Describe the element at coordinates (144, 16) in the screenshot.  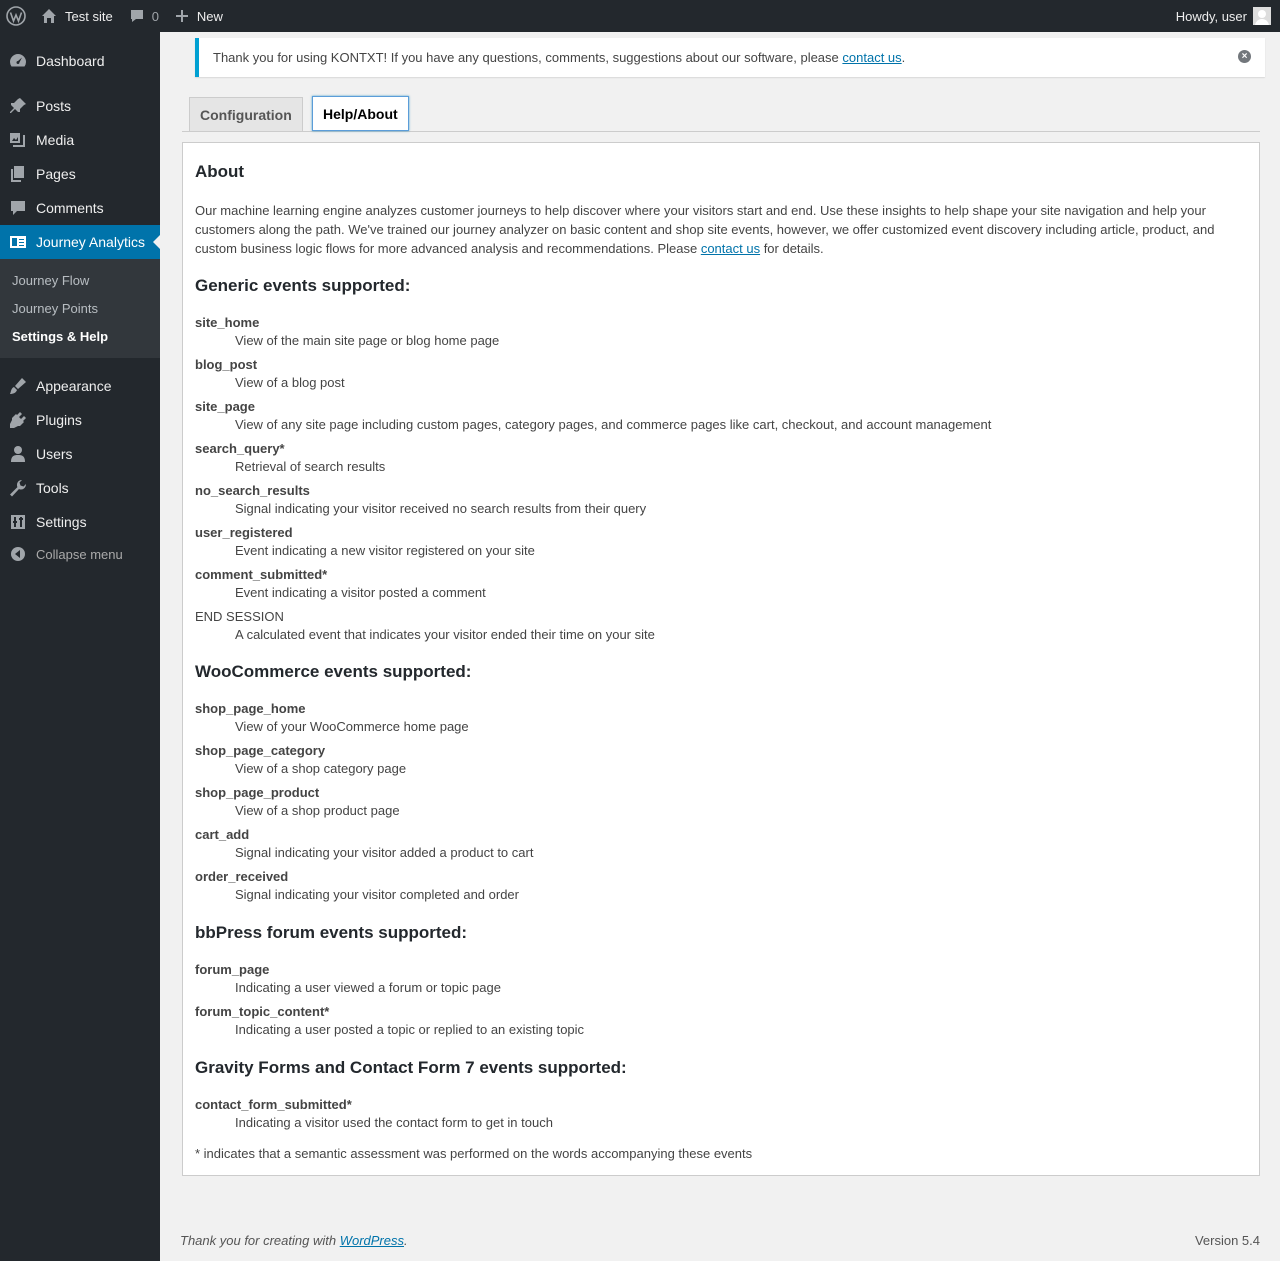
I see `comments-link: 0` at that location.